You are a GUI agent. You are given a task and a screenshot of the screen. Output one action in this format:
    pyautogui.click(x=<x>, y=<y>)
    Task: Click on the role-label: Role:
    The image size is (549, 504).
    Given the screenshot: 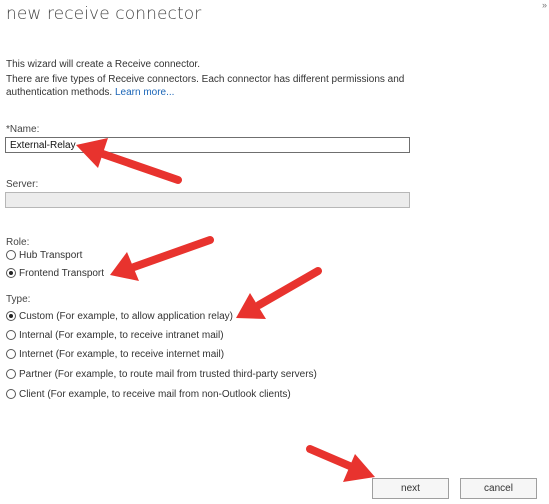 What is the action you would take?
    pyautogui.click(x=18, y=242)
    